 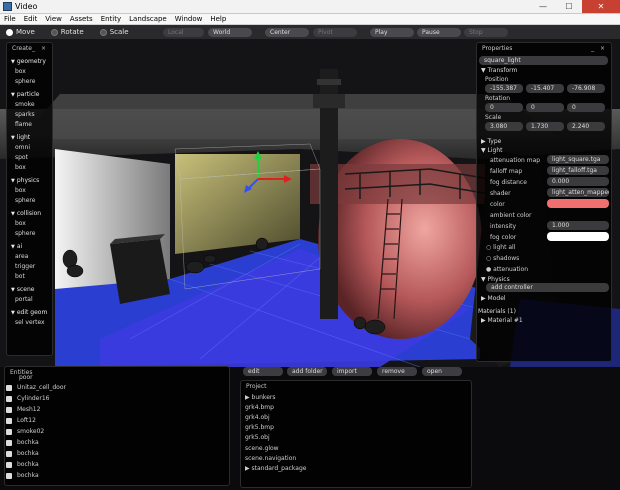 I want to click on entity-name-field: square_light, so click(x=543, y=60).